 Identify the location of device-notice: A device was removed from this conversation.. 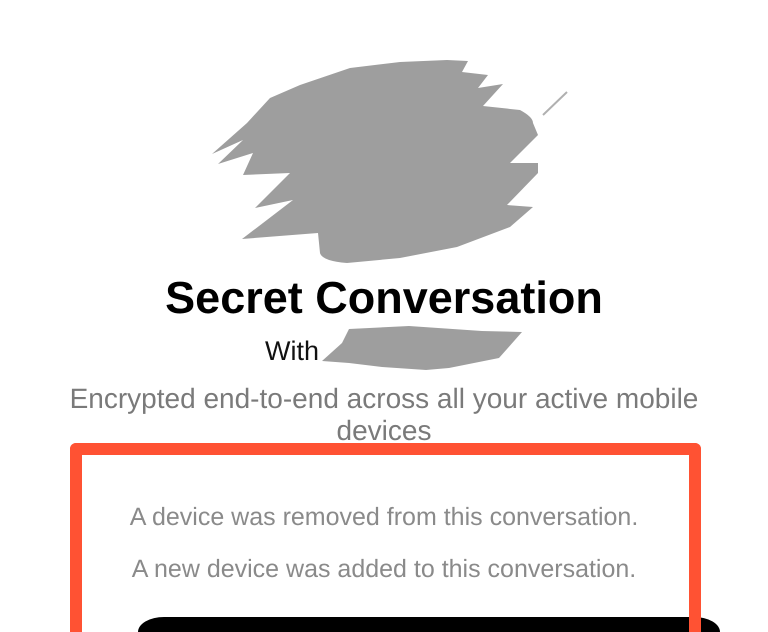
(384, 517).